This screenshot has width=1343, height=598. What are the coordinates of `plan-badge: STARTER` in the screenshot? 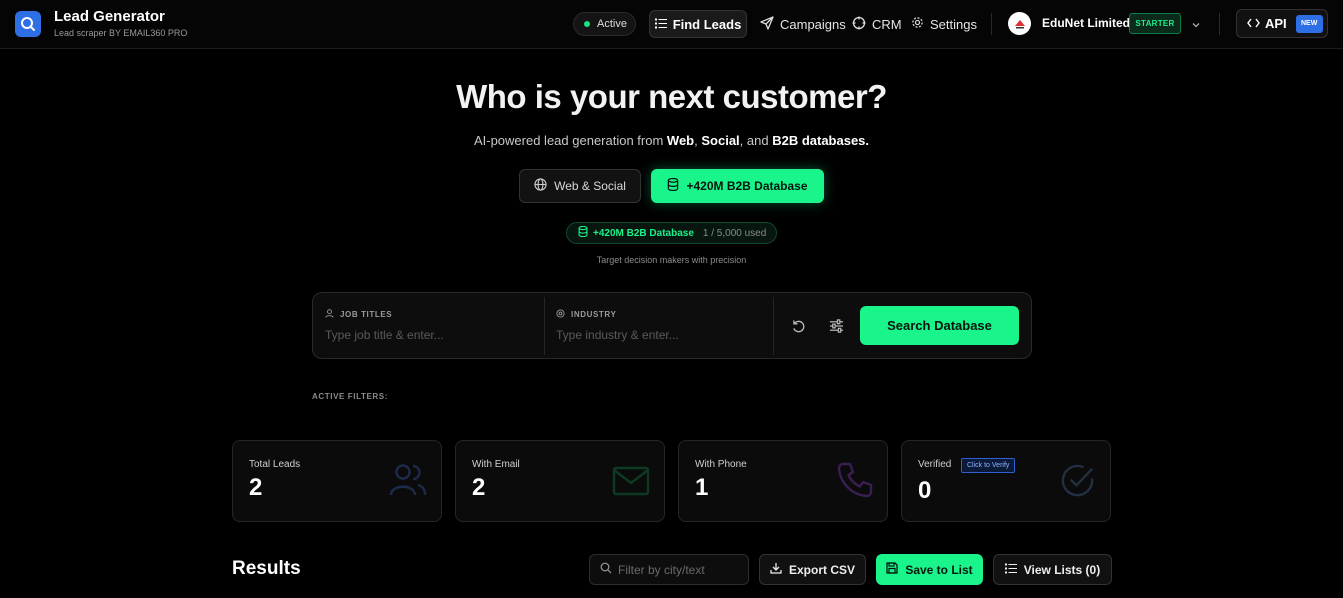 It's located at (1155, 23).